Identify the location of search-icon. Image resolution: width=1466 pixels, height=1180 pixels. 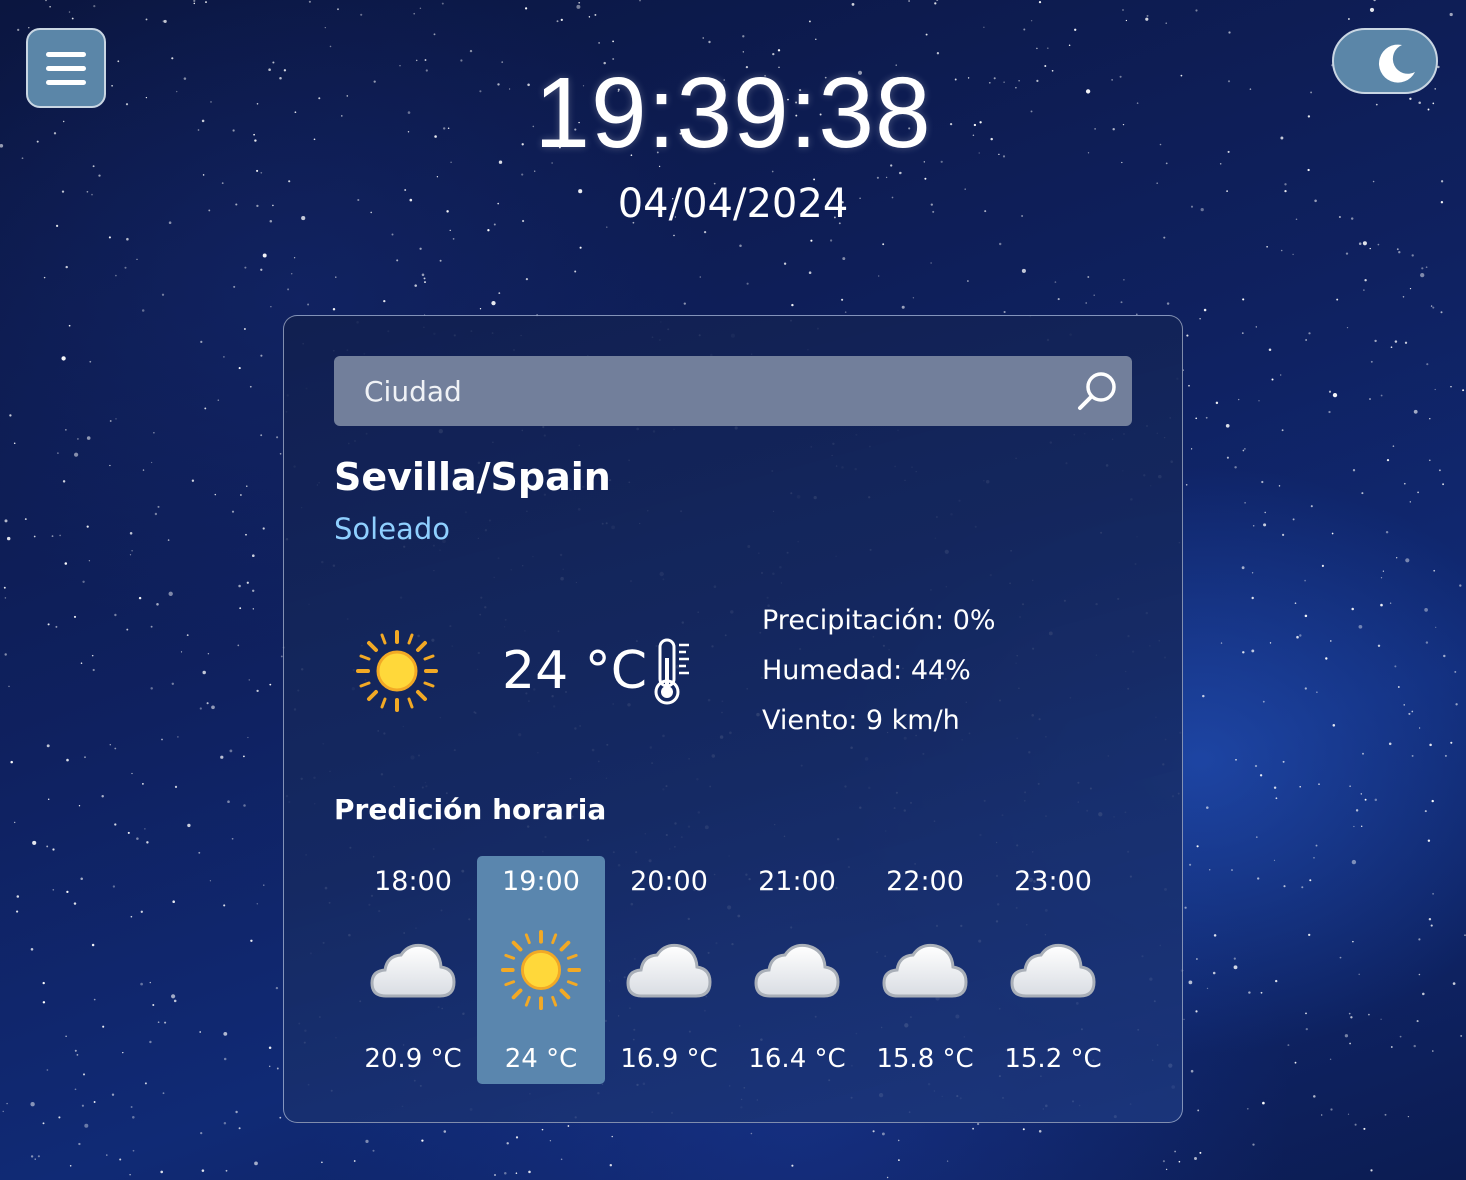
(1098, 391).